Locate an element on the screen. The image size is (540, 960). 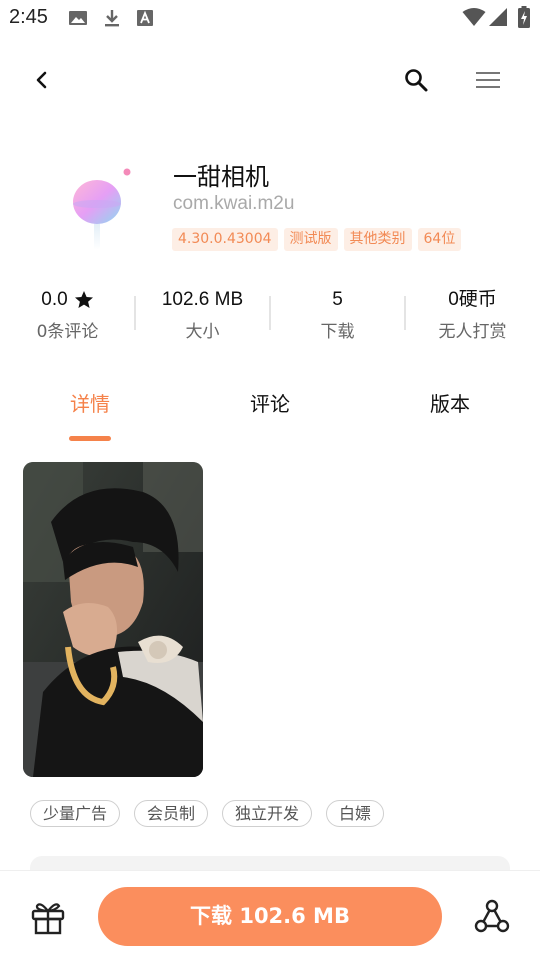
share-button is located at coordinates (492, 917).